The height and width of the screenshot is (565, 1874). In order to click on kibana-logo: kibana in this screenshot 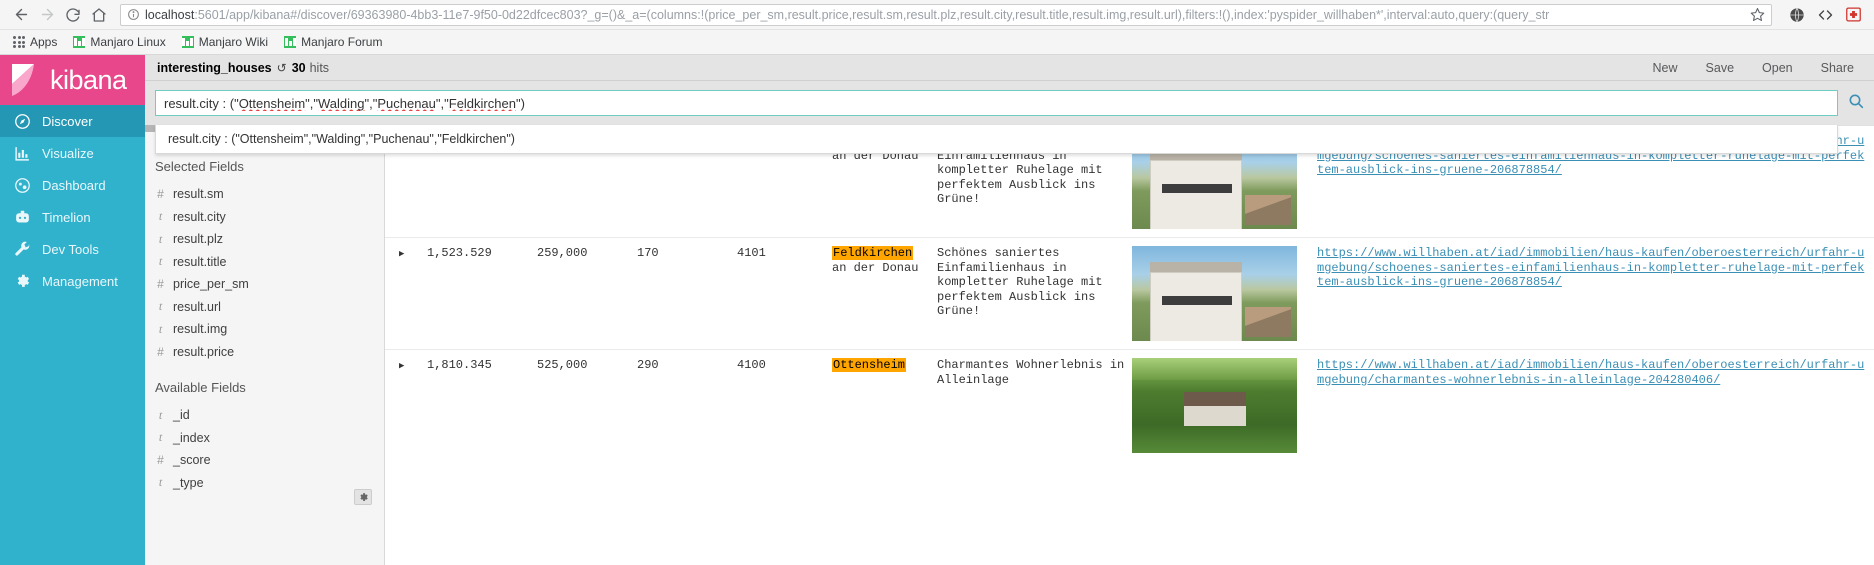, I will do `click(72, 80)`.